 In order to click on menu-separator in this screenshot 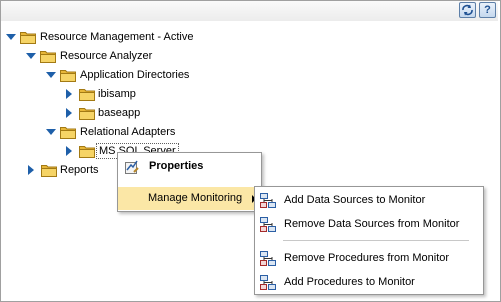, I will do `click(376, 240)`.